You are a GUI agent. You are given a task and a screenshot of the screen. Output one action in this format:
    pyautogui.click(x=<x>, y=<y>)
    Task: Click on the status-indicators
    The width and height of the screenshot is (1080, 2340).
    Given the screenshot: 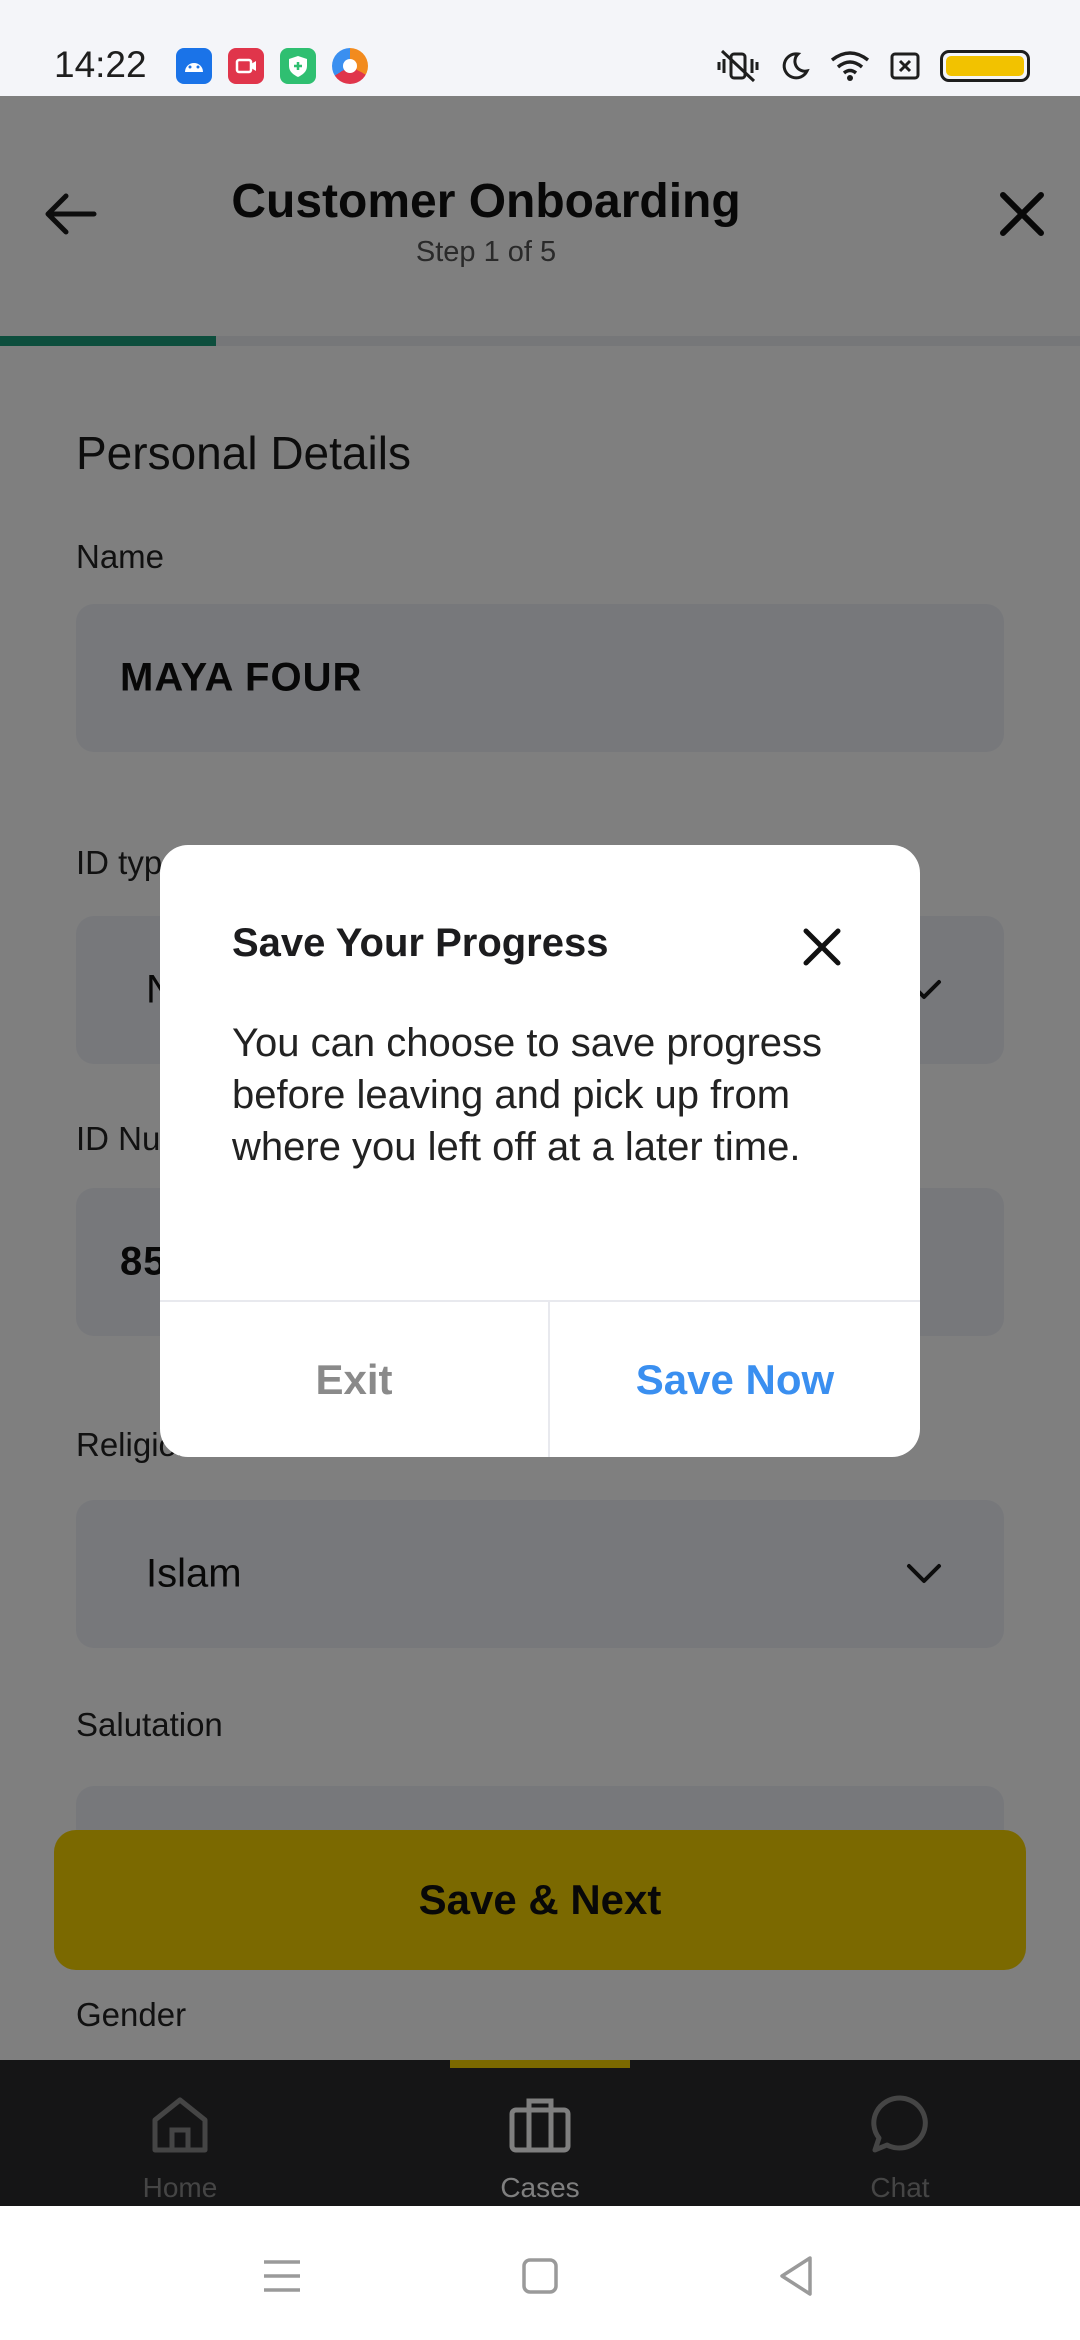 What is the action you would take?
    pyautogui.click(x=873, y=66)
    